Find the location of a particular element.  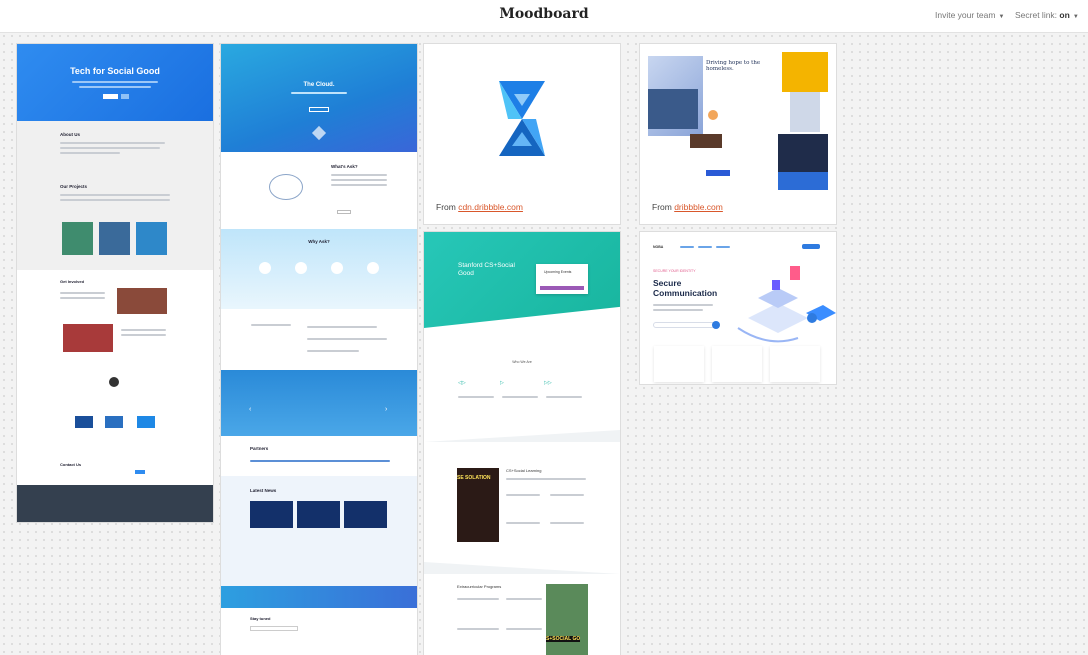

source-caption: From cdn.dribbble.com is located at coordinates (479, 207).